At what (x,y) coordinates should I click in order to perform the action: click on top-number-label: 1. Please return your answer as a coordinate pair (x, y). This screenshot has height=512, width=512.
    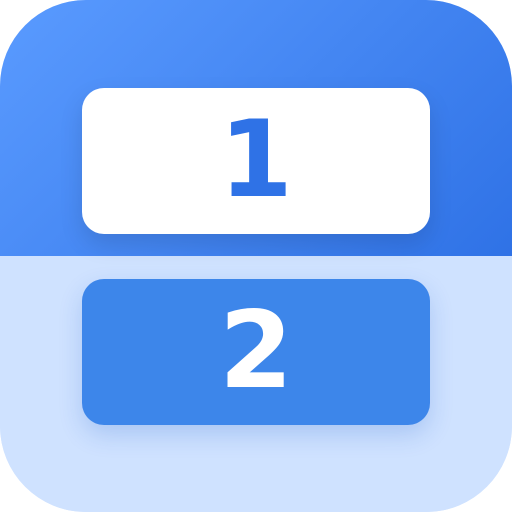
    Looking at the image, I should click on (256, 159).